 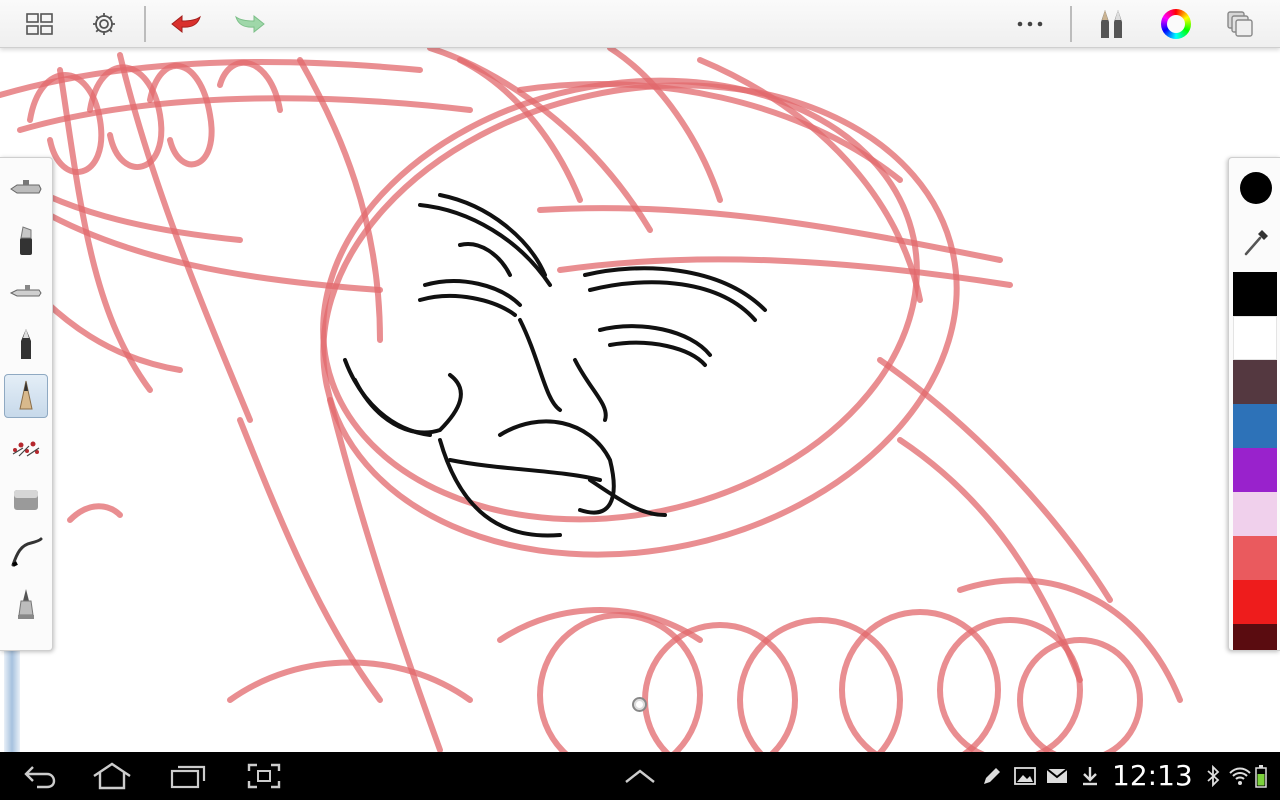 I want to click on expand-up-icon, so click(x=640, y=776).